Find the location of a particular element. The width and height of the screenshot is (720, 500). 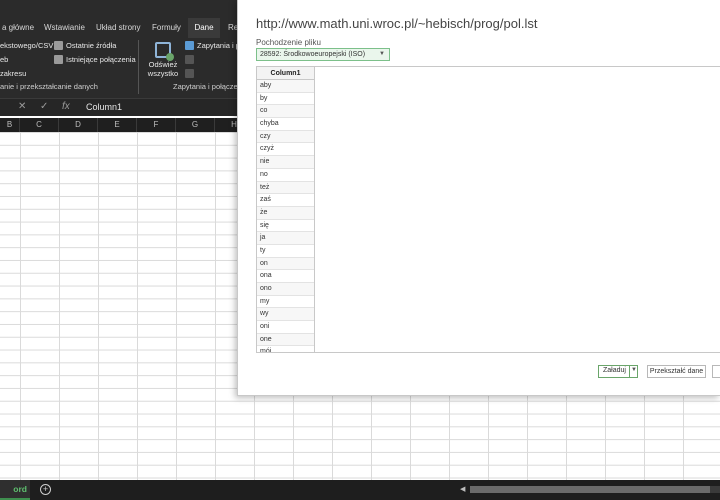

table-row: się is located at coordinates (285, 226).